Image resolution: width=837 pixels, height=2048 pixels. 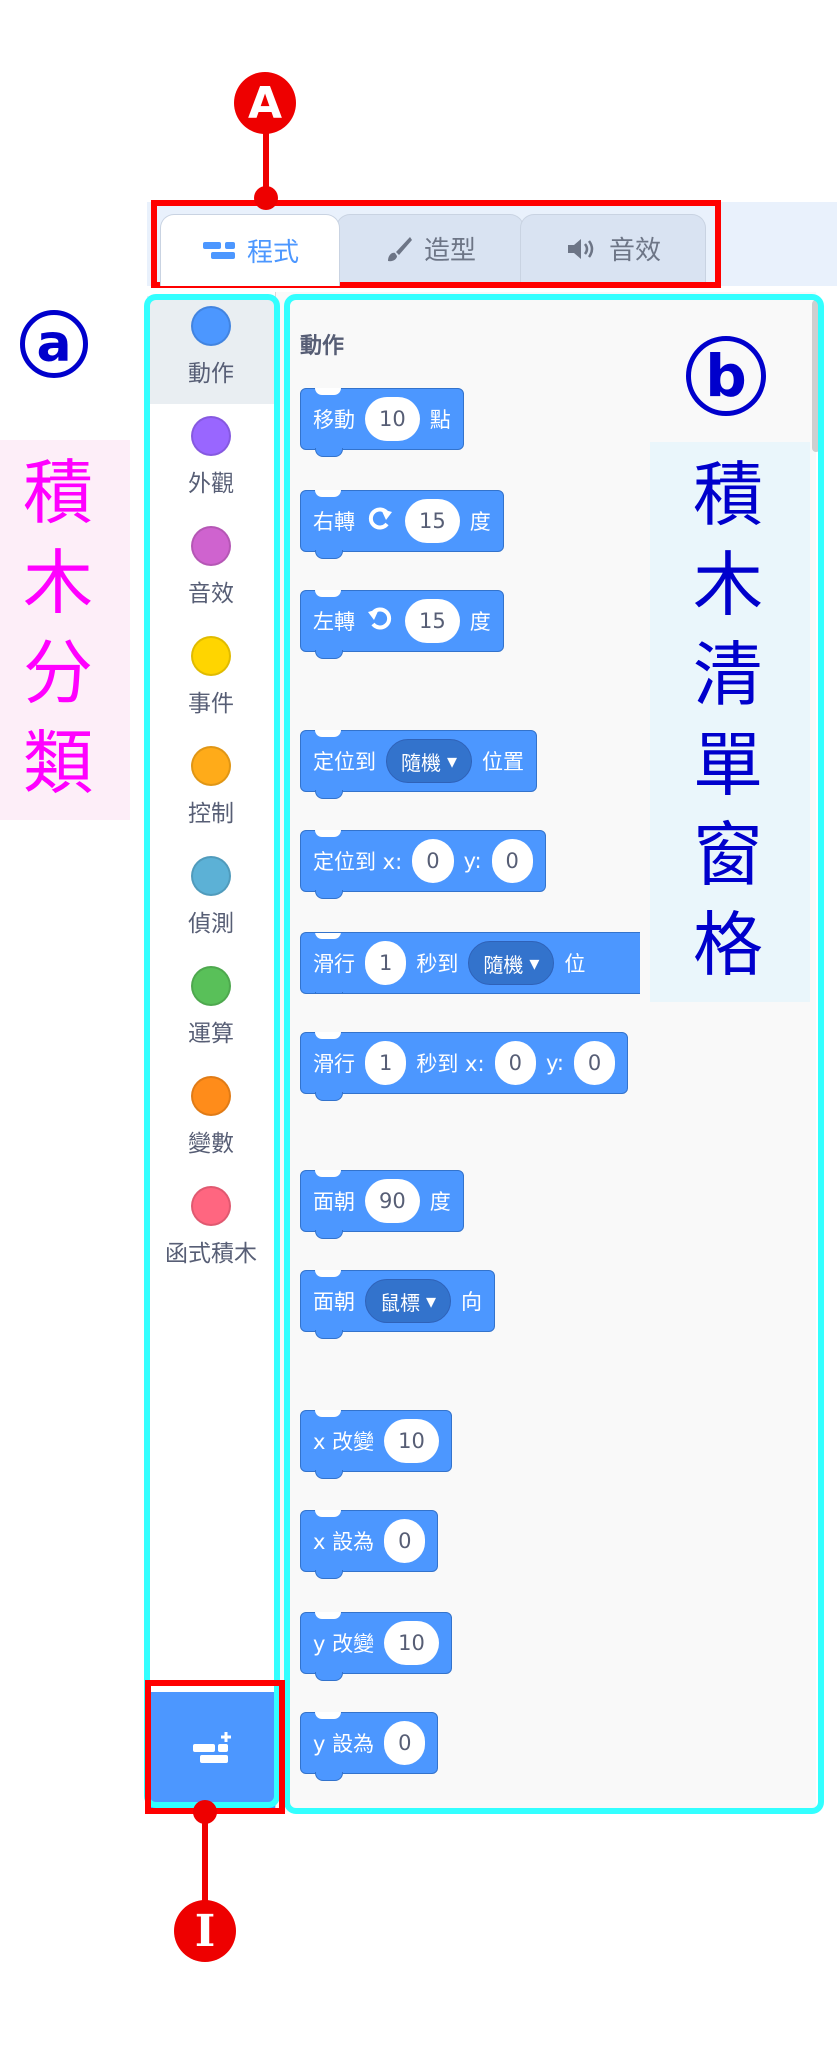 What do you see at coordinates (726, 376) in the screenshot?
I see `annotation-label-b: b` at bounding box center [726, 376].